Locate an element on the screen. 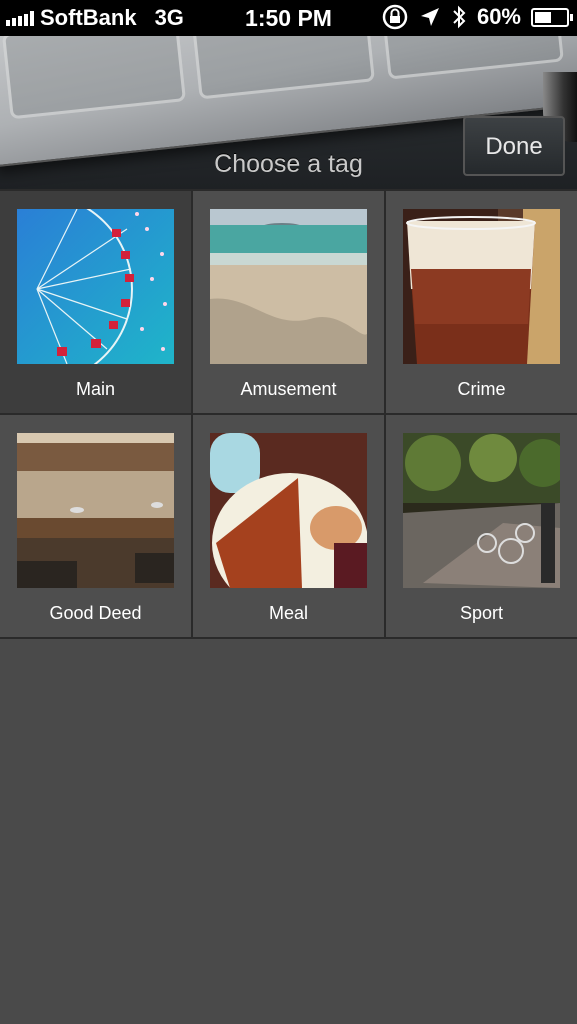  tag-label: Sport is located at coordinates (481, 613).